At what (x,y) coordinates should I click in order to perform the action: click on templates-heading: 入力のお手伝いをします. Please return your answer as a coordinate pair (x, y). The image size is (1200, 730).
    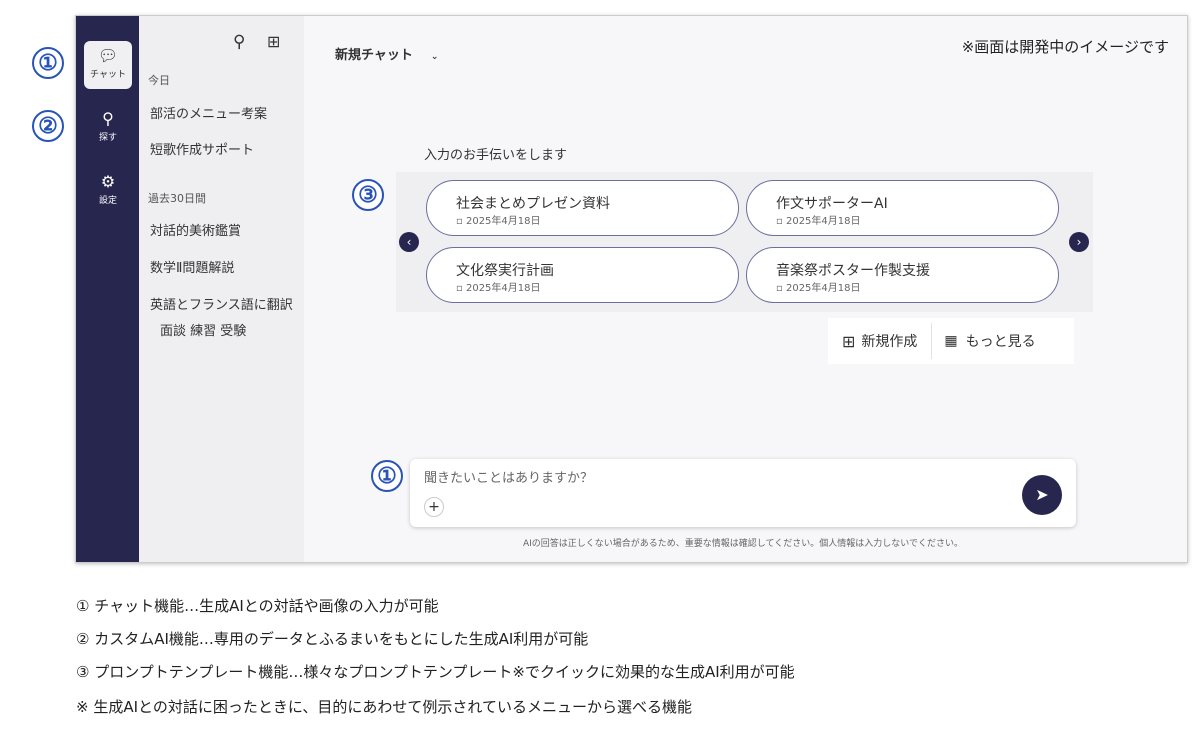
    Looking at the image, I should click on (496, 155).